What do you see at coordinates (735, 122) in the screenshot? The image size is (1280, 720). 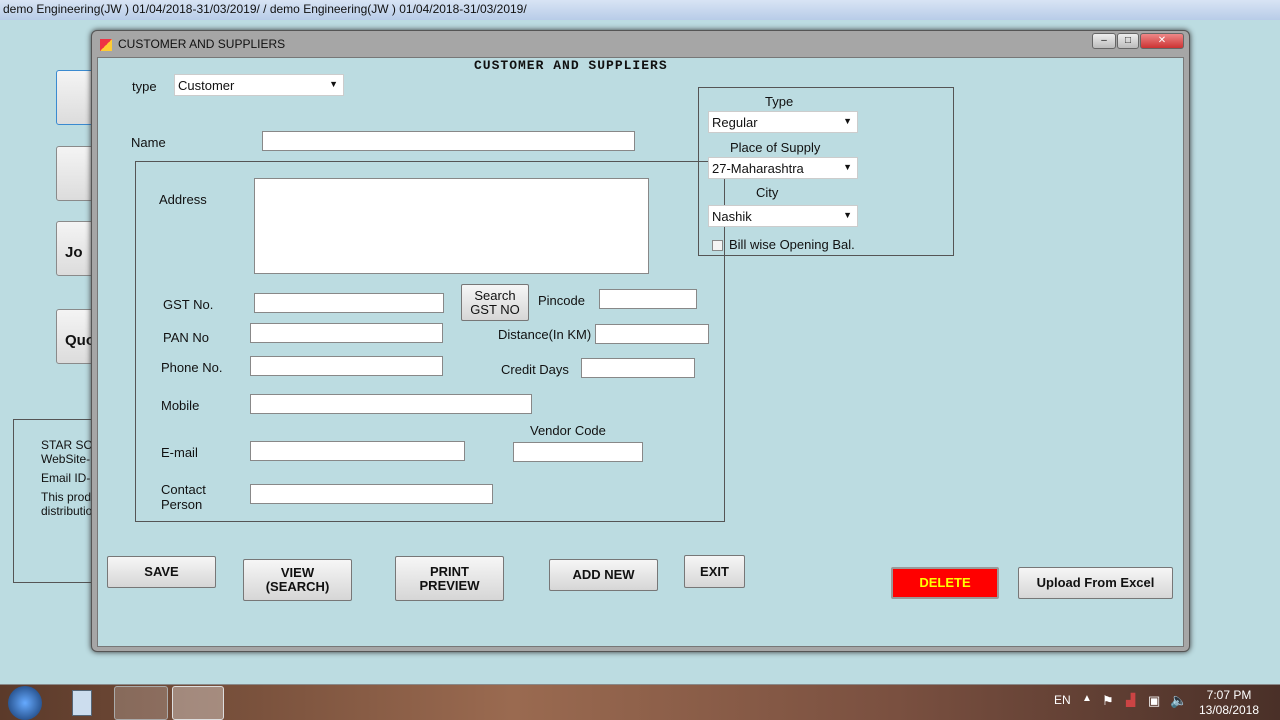 I see `gst-type-value: Regular` at bounding box center [735, 122].